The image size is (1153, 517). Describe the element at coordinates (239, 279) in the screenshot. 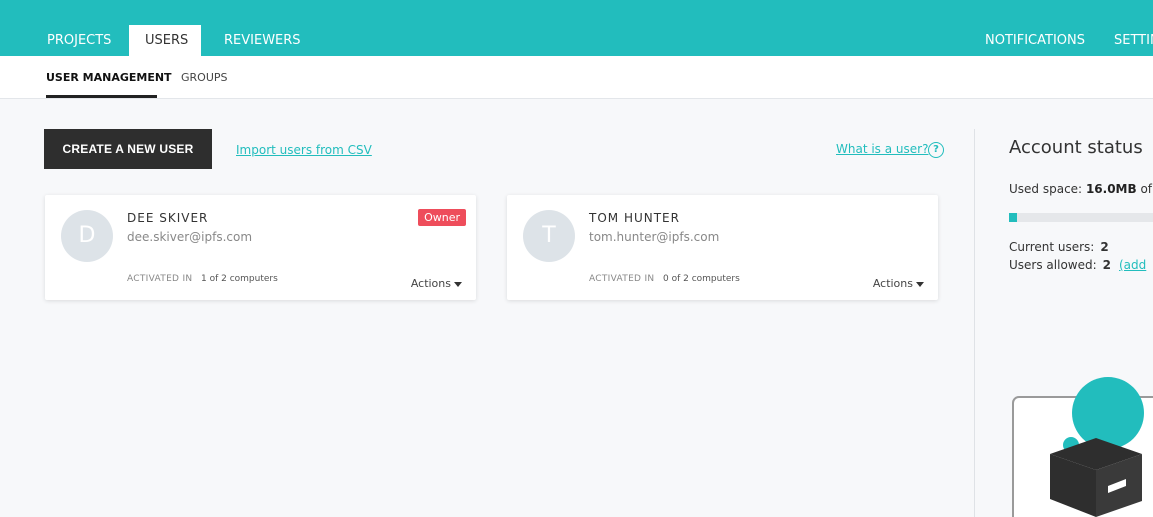

I see `activated-value: 1 of 2 computers` at that location.